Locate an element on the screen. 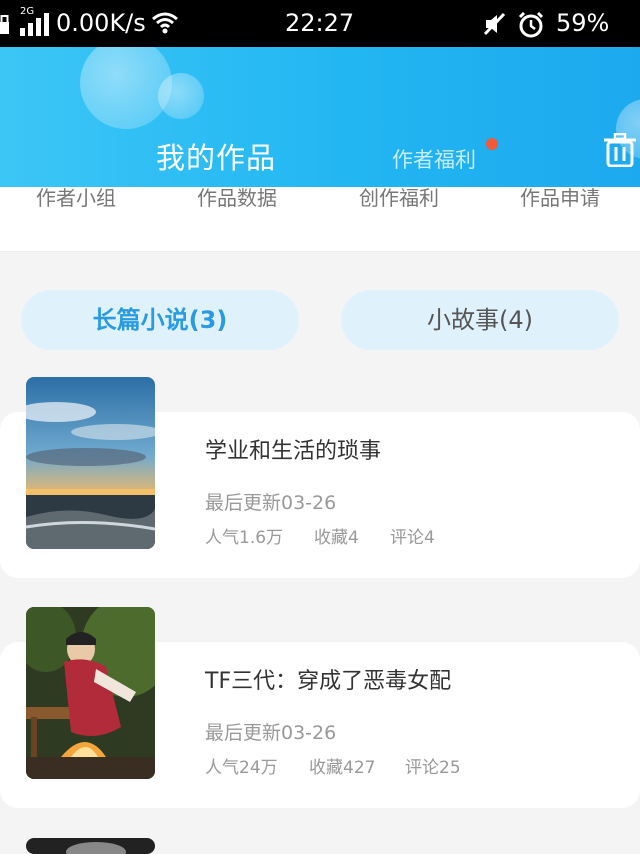  quick-menu: 作者小组 作品数据 创作福利 作品申请 is located at coordinates (320, 219).